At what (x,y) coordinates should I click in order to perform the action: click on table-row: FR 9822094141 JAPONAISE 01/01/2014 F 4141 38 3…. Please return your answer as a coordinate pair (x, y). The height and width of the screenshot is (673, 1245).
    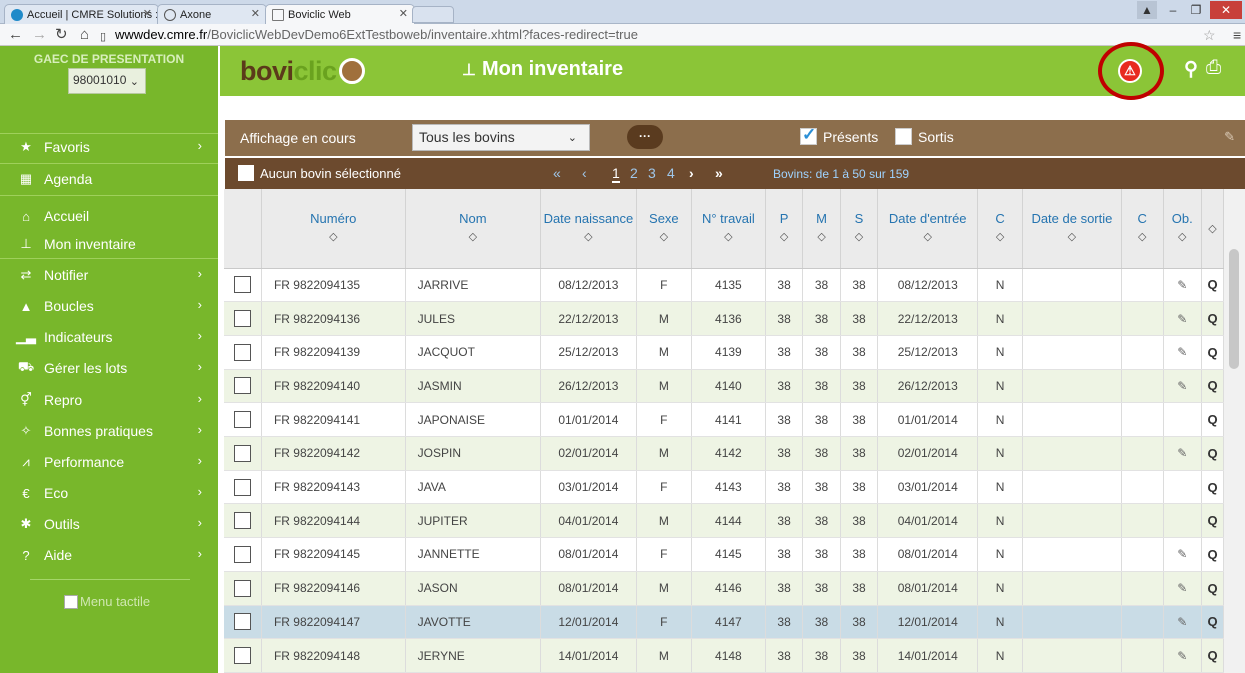
    Looking at the image, I should click on (724, 420).